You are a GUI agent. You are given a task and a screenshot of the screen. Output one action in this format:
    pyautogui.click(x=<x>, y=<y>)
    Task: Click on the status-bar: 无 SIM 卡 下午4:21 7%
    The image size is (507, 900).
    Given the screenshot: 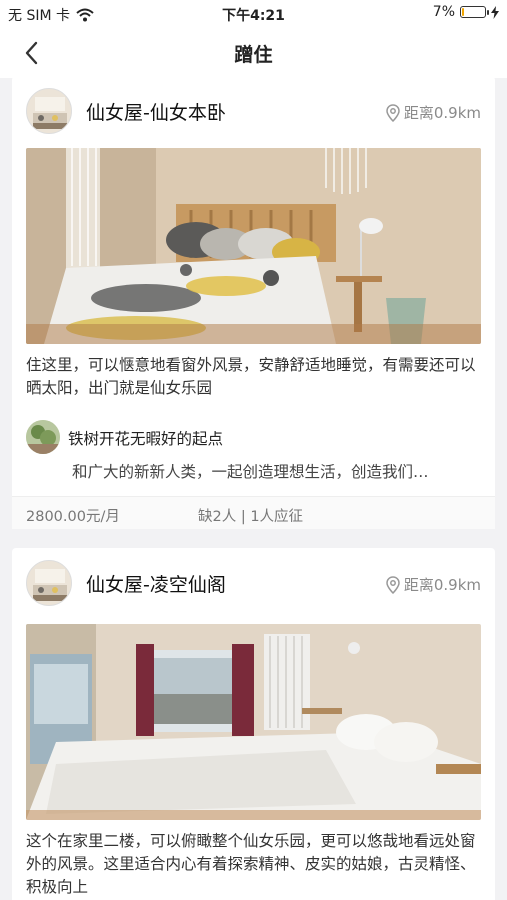 What is the action you would take?
    pyautogui.click(x=253, y=14)
    